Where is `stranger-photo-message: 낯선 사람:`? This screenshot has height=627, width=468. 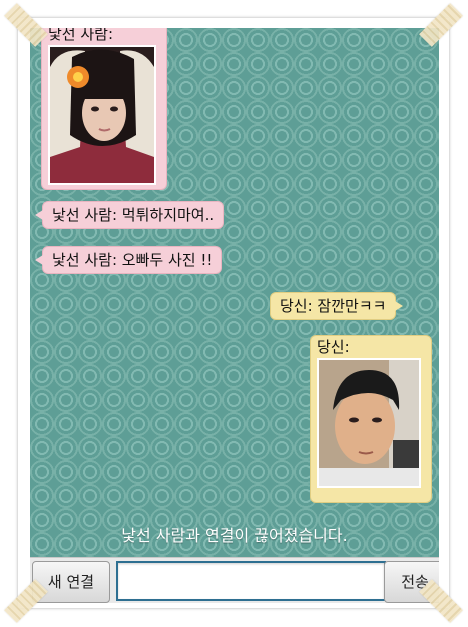
stranger-photo-message: 낯선 사람: is located at coordinates (104, 109).